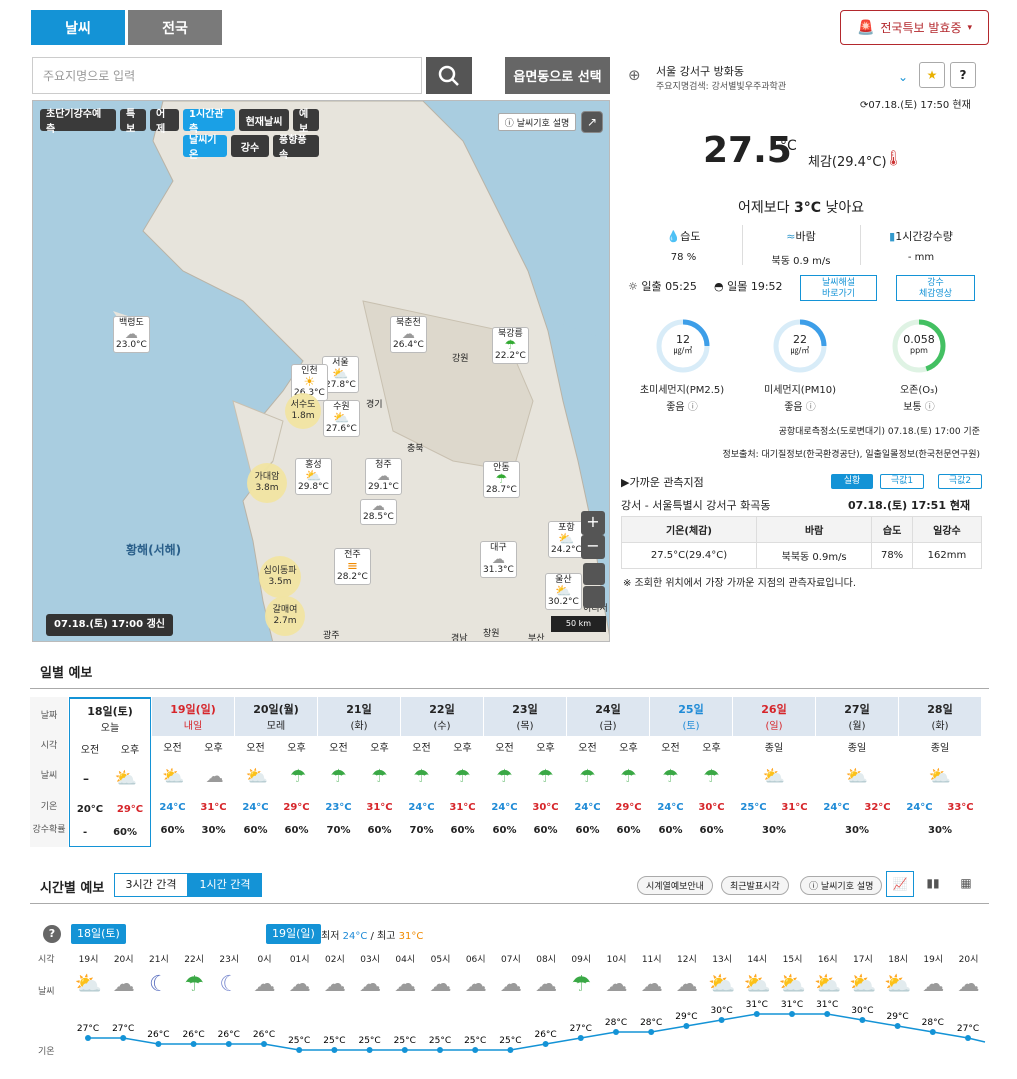 The height and width of the screenshot is (1079, 1017). I want to click on station-ulsan: 울산 ⛅ 30.2°C, so click(563, 591).